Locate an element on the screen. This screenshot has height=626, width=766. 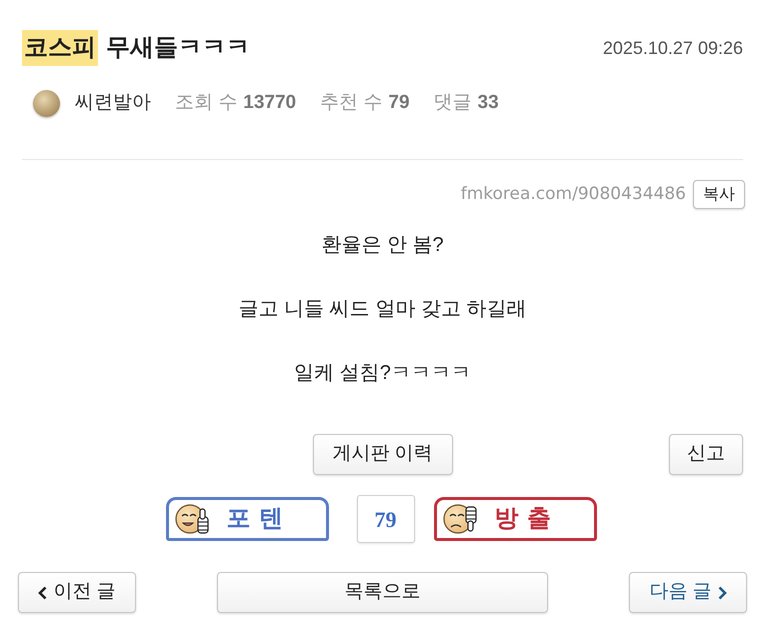
stat-label: 댓글 is located at coordinates (453, 102).